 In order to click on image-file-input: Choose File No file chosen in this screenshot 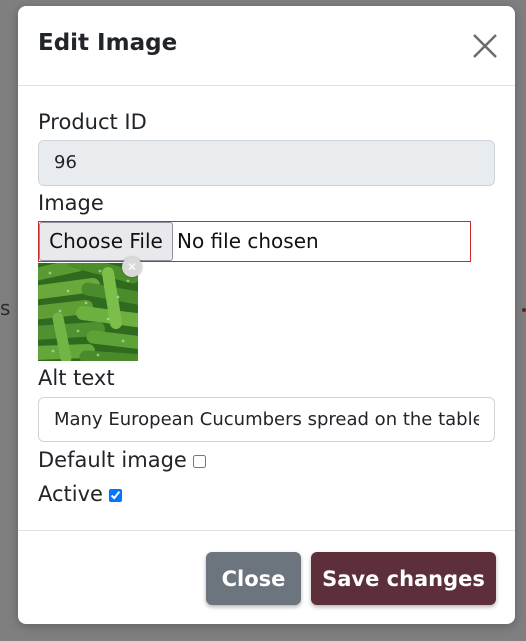, I will do `click(254, 241)`.